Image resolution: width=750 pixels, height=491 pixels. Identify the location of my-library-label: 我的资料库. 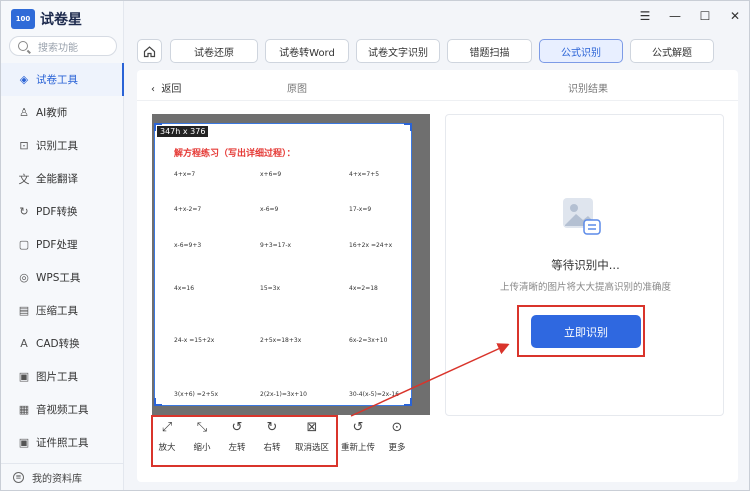
(57, 479).